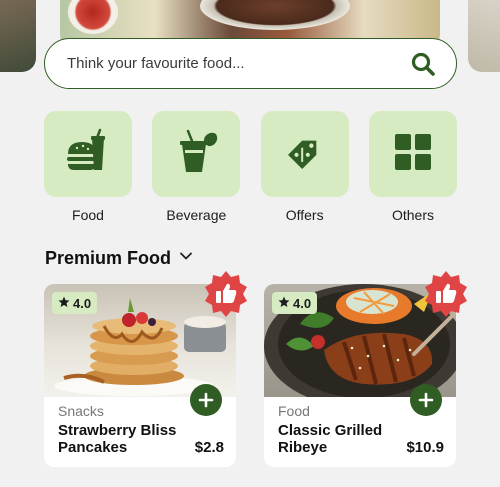 The width and height of the screenshot is (500, 487). I want to click on category-food: Food, so click(88, 167).